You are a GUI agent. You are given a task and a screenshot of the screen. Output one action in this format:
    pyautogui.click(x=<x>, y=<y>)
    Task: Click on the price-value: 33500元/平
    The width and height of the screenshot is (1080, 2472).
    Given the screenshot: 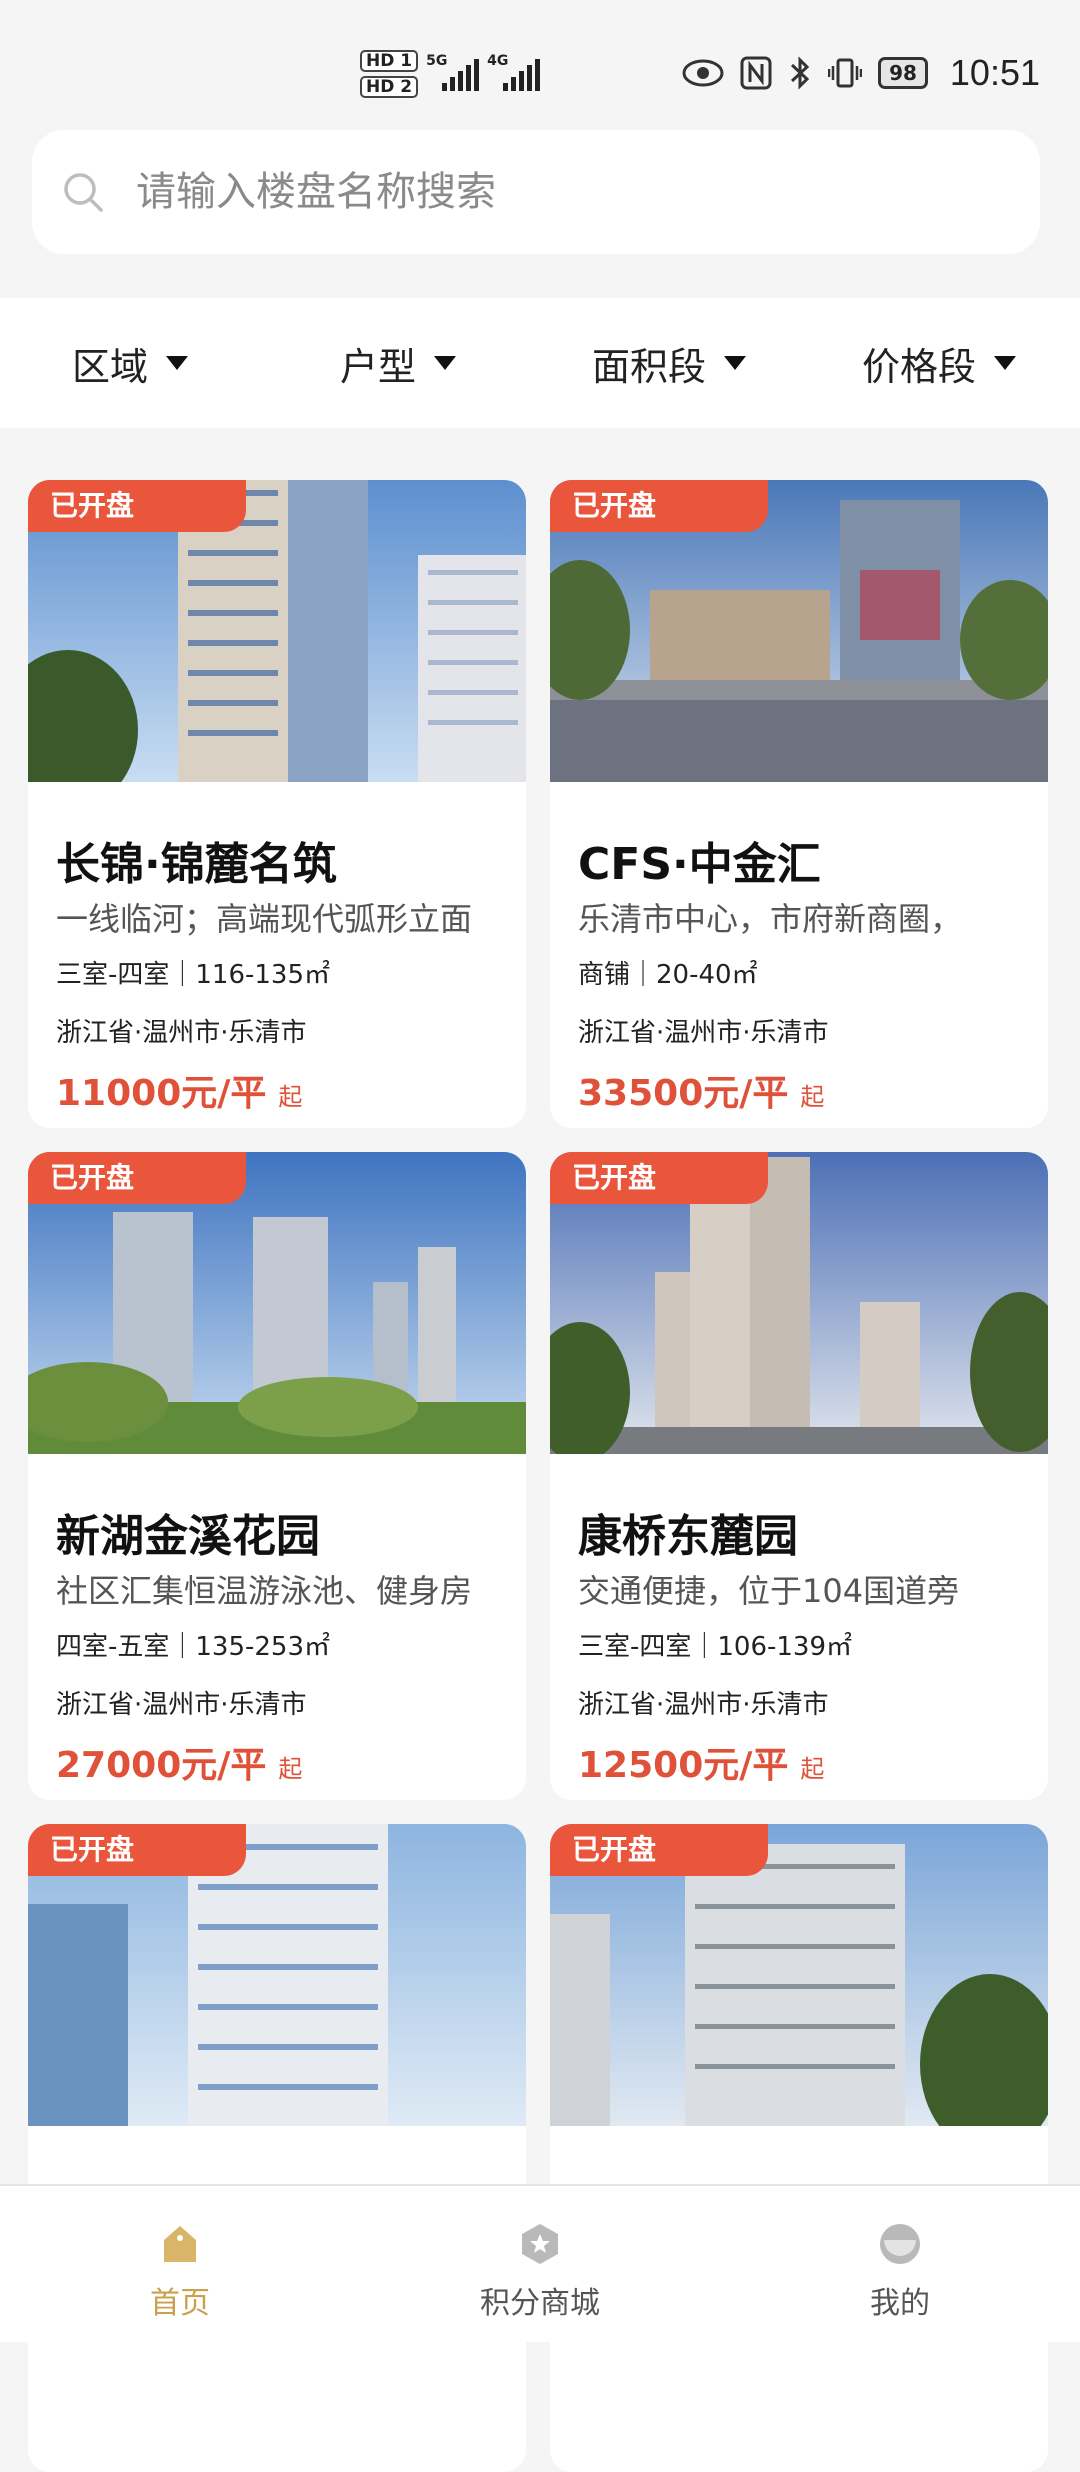 What is the action you would take?
    pyautogui.click(x=683, y=1093)
    